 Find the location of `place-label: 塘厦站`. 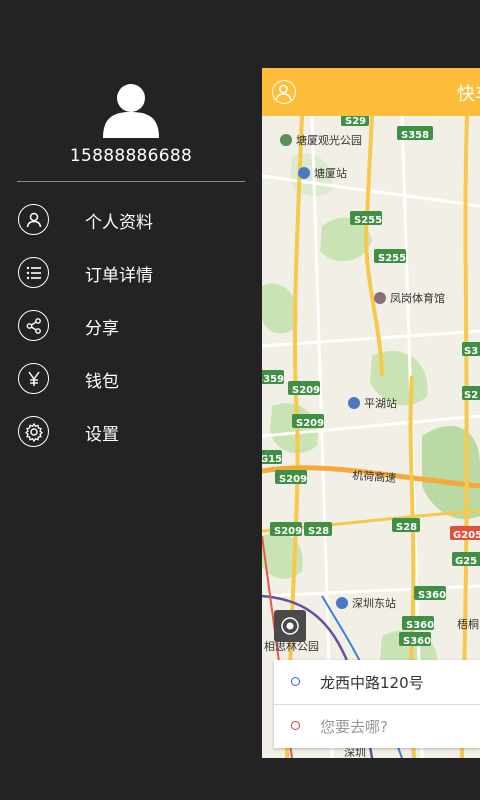

place-label: 塘厦站 is located at coordinates (330, 173).